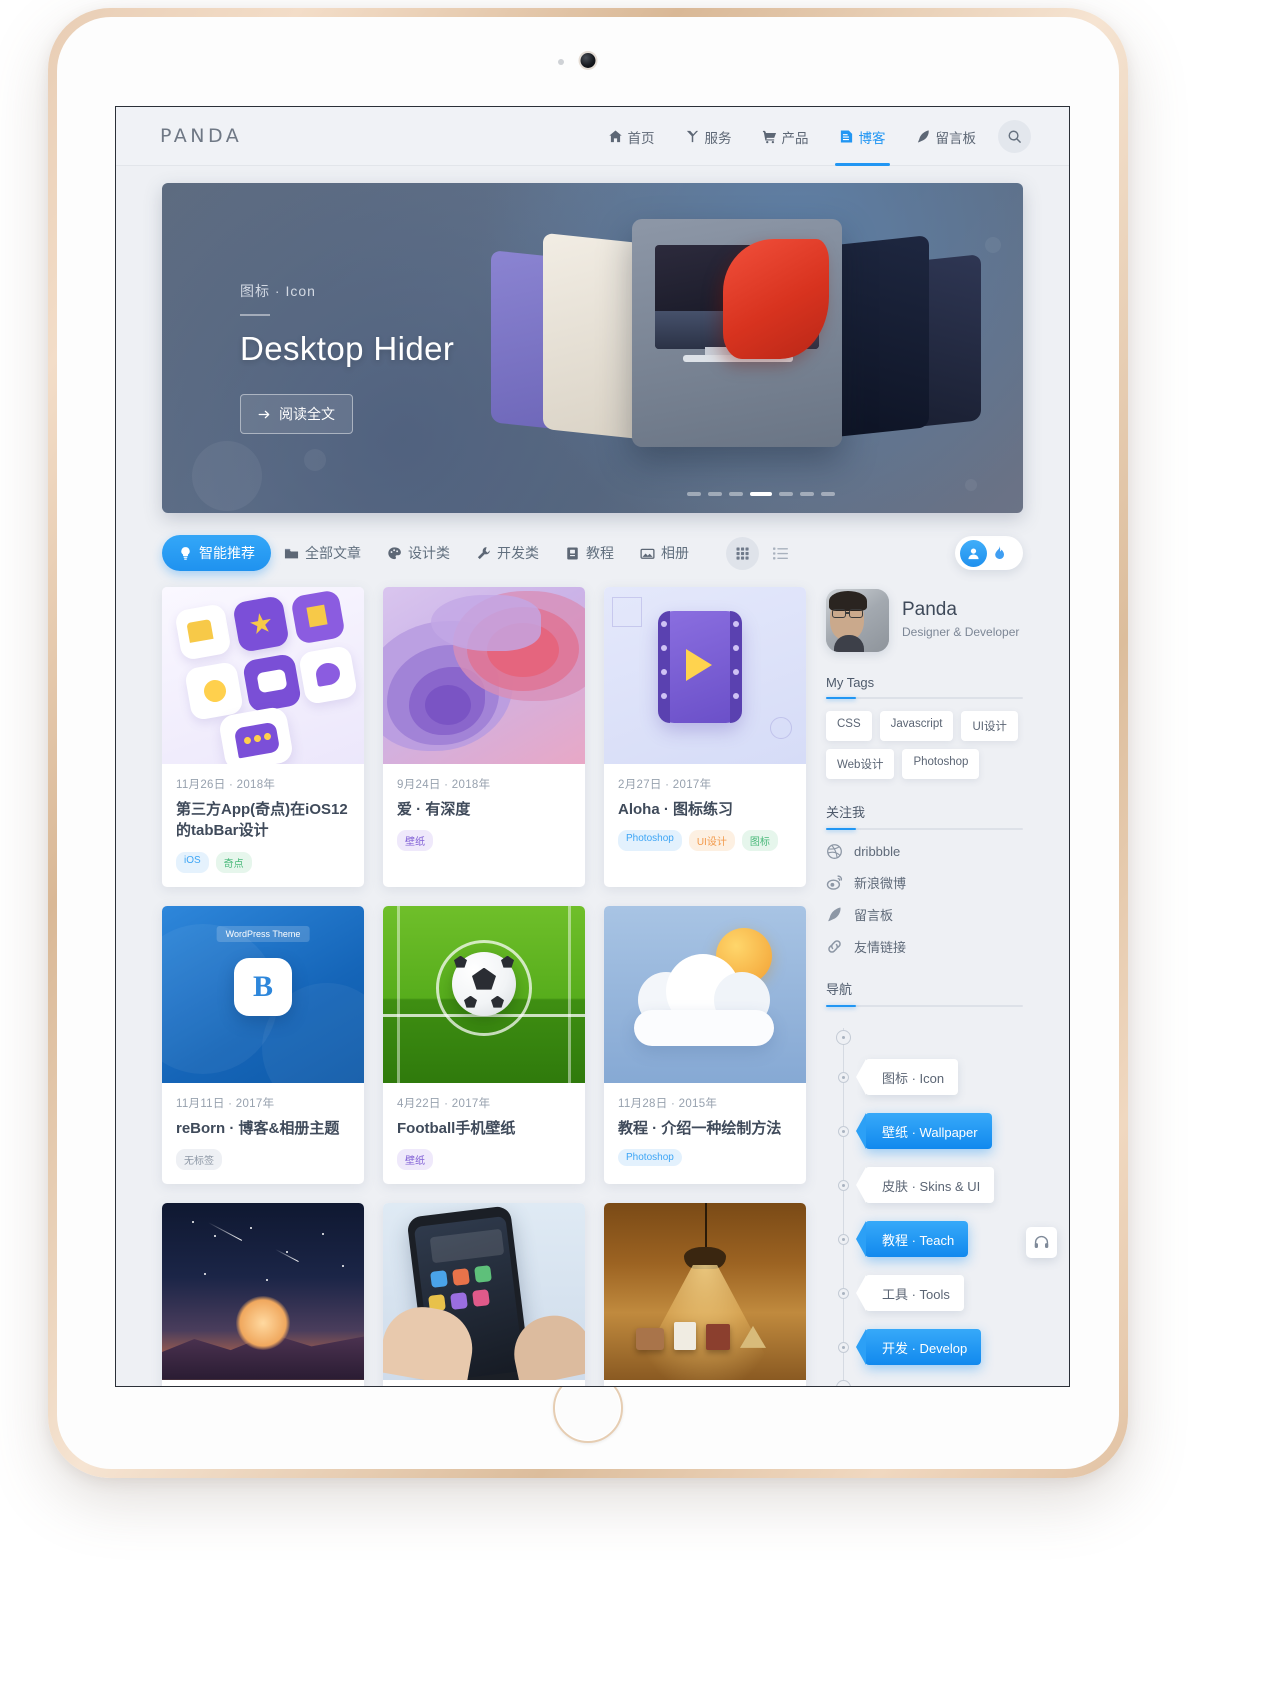 This screenshot has height=1686, width=1275. I want to click on carousel-dot-active, so click(761, 494).